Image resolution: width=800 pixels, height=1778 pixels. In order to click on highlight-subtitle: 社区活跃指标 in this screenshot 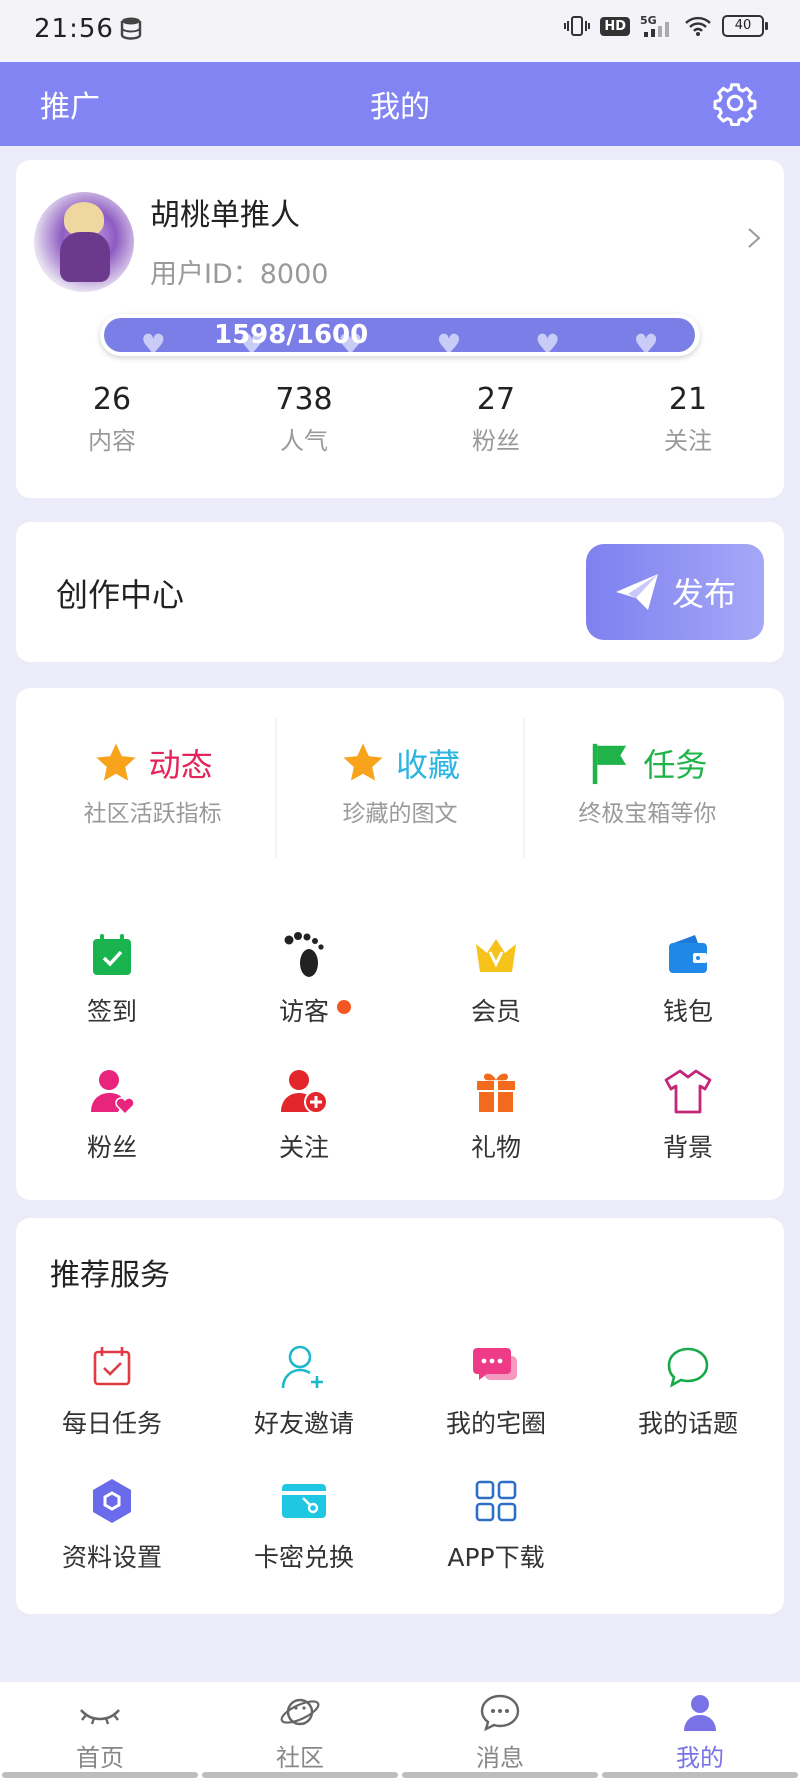, I will do `click(152, 814)`.